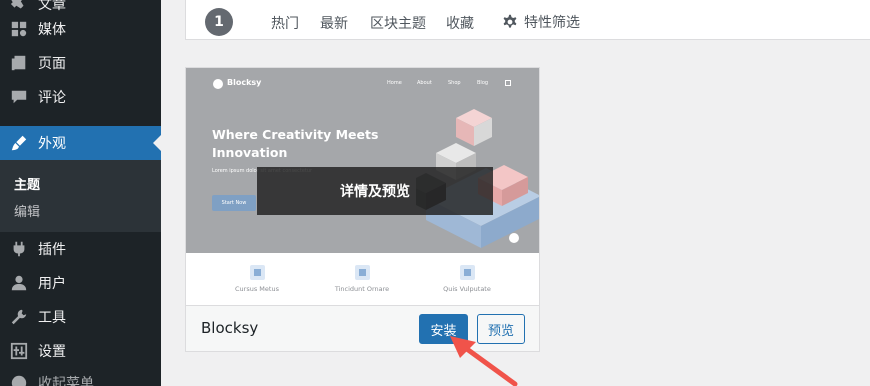  I want to click on submenu-themes: 主题, so click(27, 183).